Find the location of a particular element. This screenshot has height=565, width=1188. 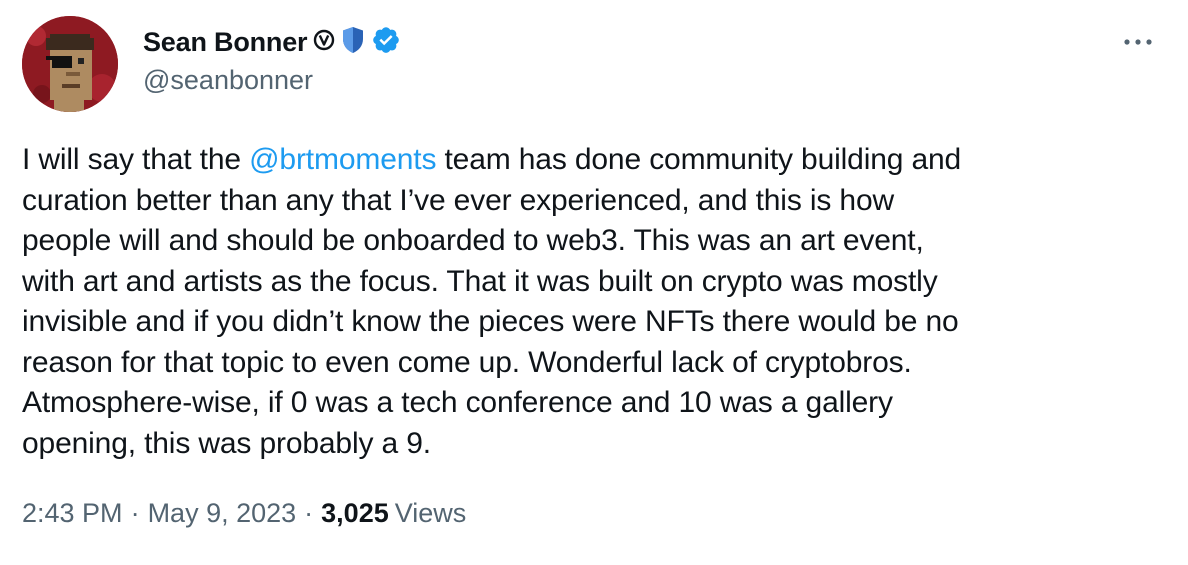

views-label: Views is located at coordinates (430, 513).